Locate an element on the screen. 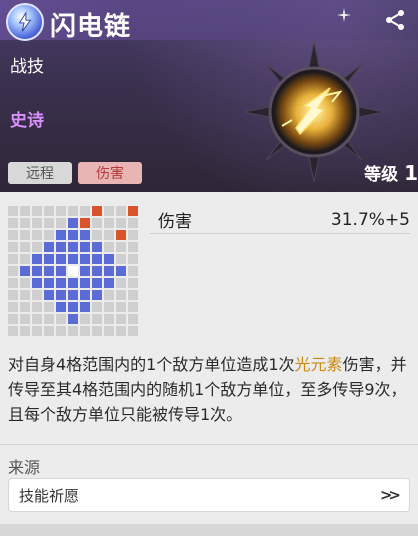 This screenshot has height=536, width=418. double-chevron-right-icon: >> is located at coordinates (390, 495).